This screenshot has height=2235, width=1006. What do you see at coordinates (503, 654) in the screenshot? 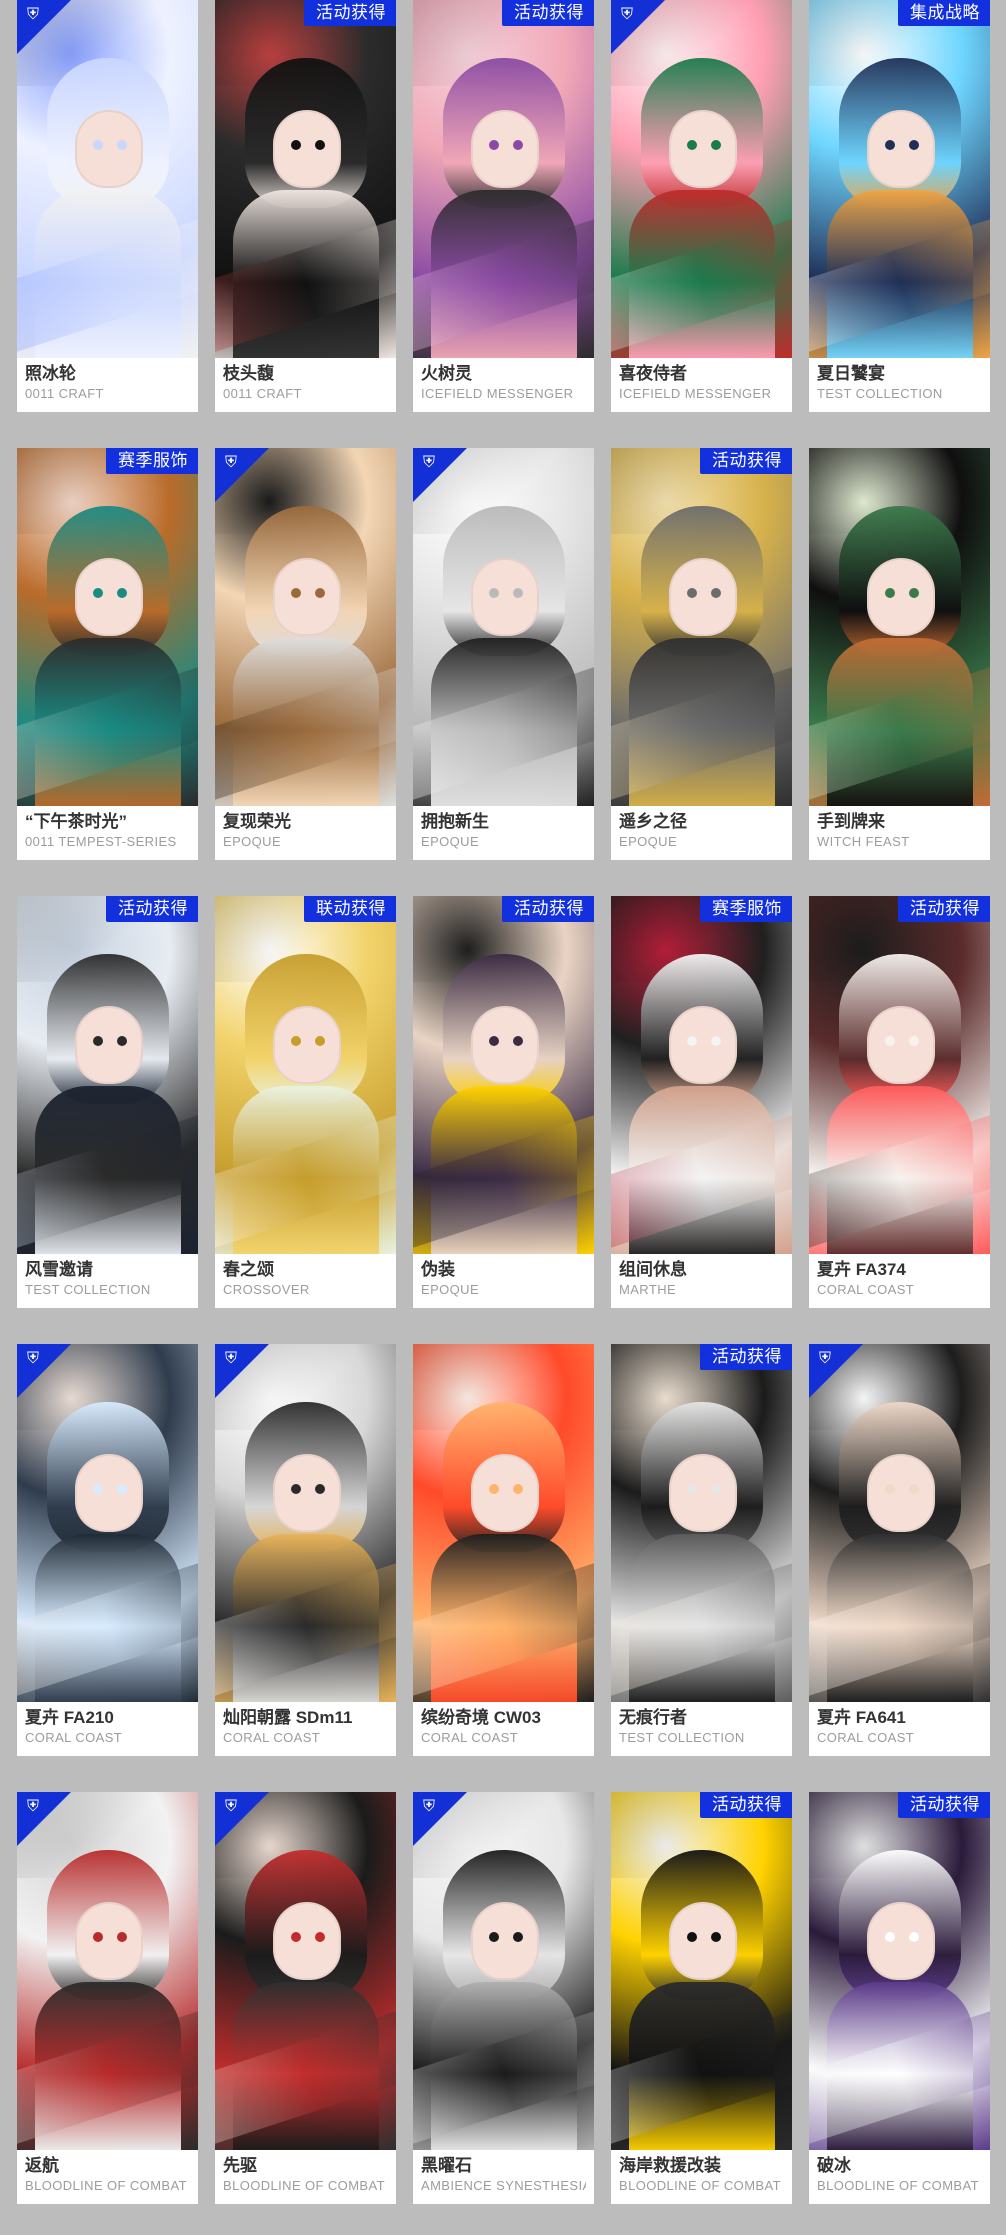
I see `skin-card: ⛨ 拥抱新生 EPOQUE` at bounding box center [503, 654].